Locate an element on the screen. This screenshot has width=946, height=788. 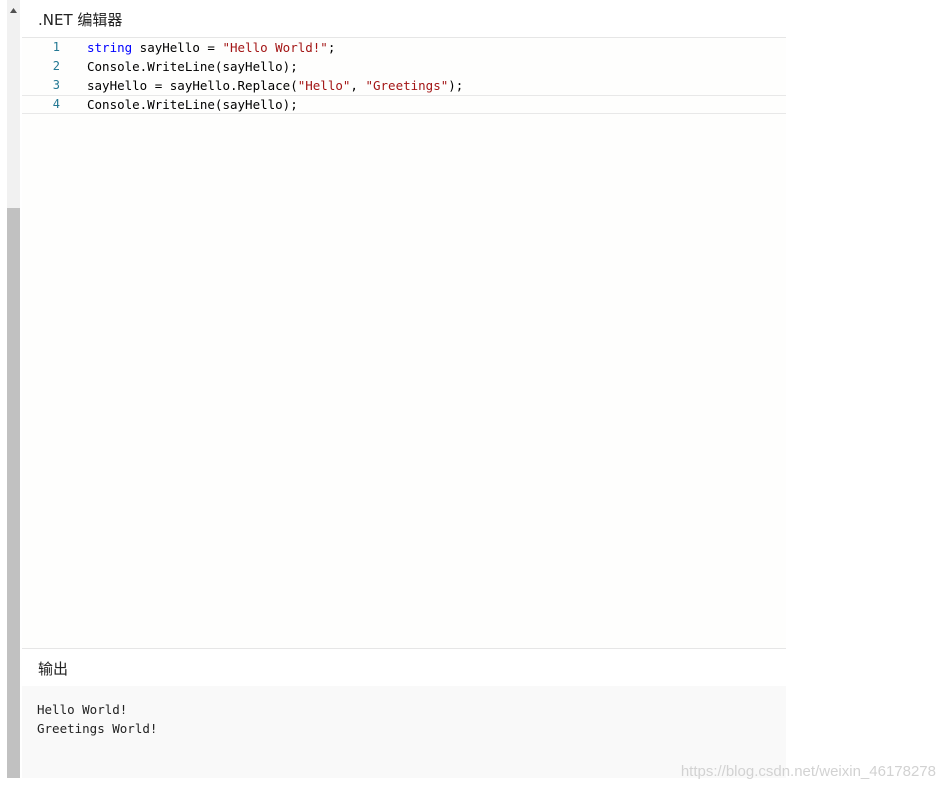
vertical-scrollbar is located at coordinates (13, 389).